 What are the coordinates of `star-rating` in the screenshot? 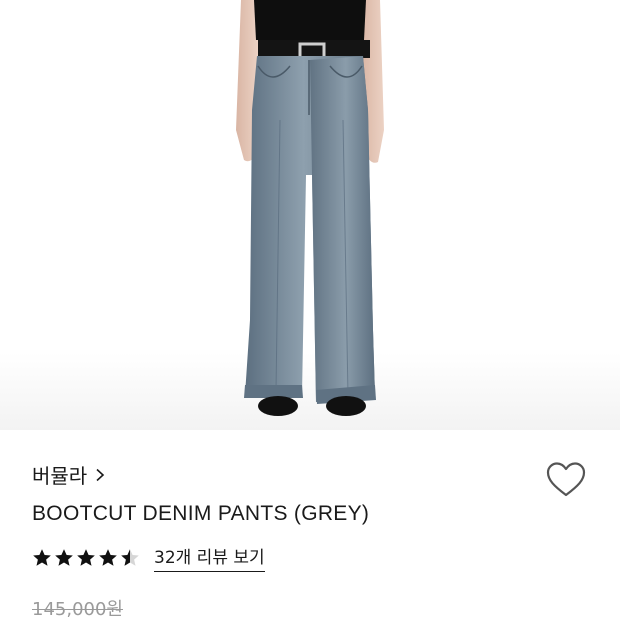 It's located at (86, 558).